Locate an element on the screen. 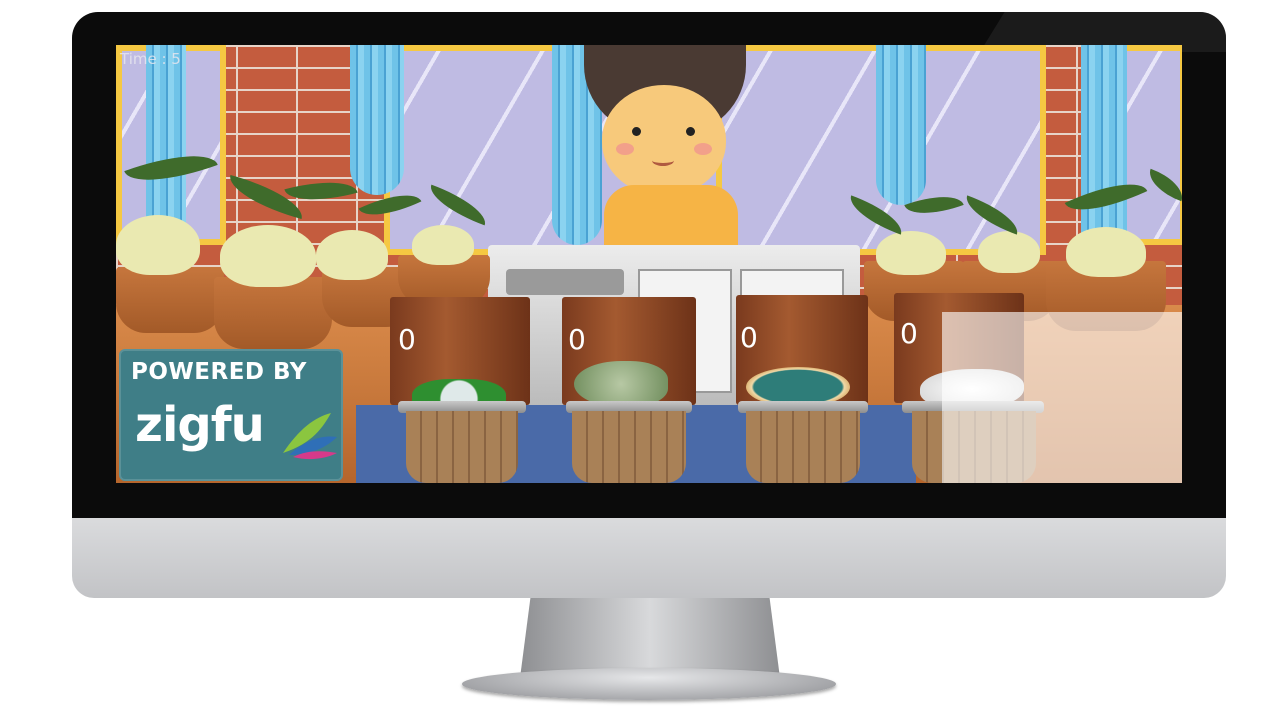  recycle-bin-leaves: 0 is located at coordinates (630, 390).